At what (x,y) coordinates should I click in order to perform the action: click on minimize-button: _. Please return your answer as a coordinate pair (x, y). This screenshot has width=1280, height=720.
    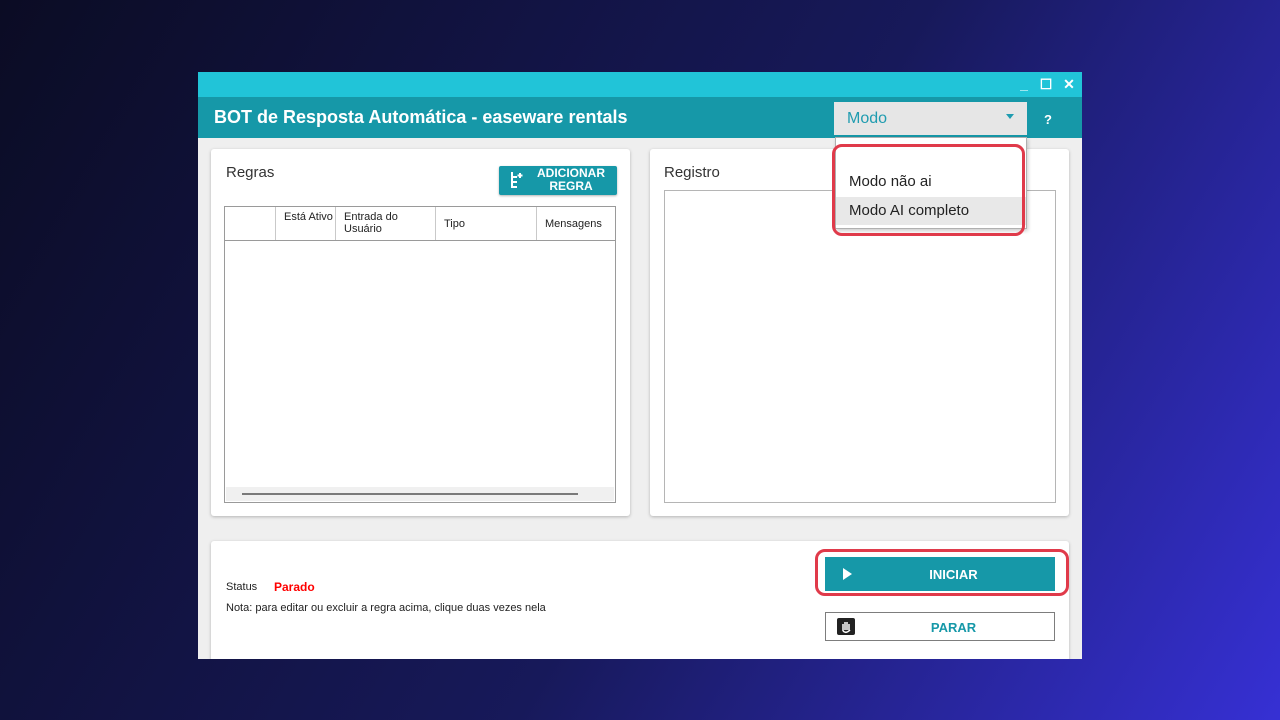
    Looking at the image, I should click on (1024, 84).